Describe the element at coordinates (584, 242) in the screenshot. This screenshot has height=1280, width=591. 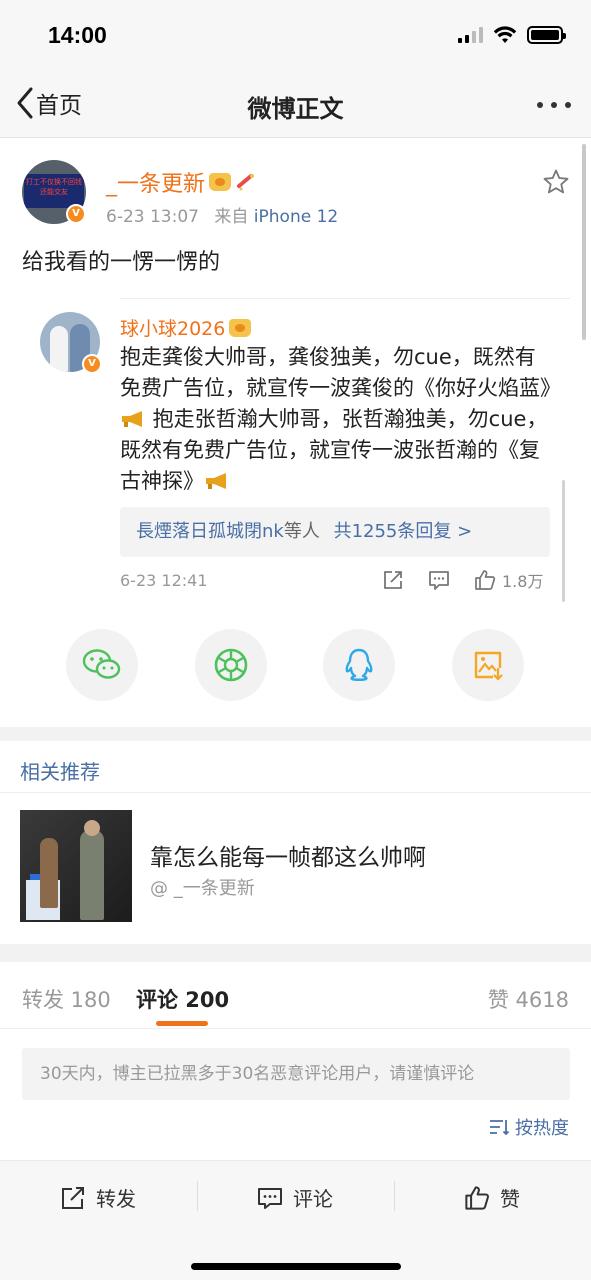
I see `page-scrollbar` at that location.